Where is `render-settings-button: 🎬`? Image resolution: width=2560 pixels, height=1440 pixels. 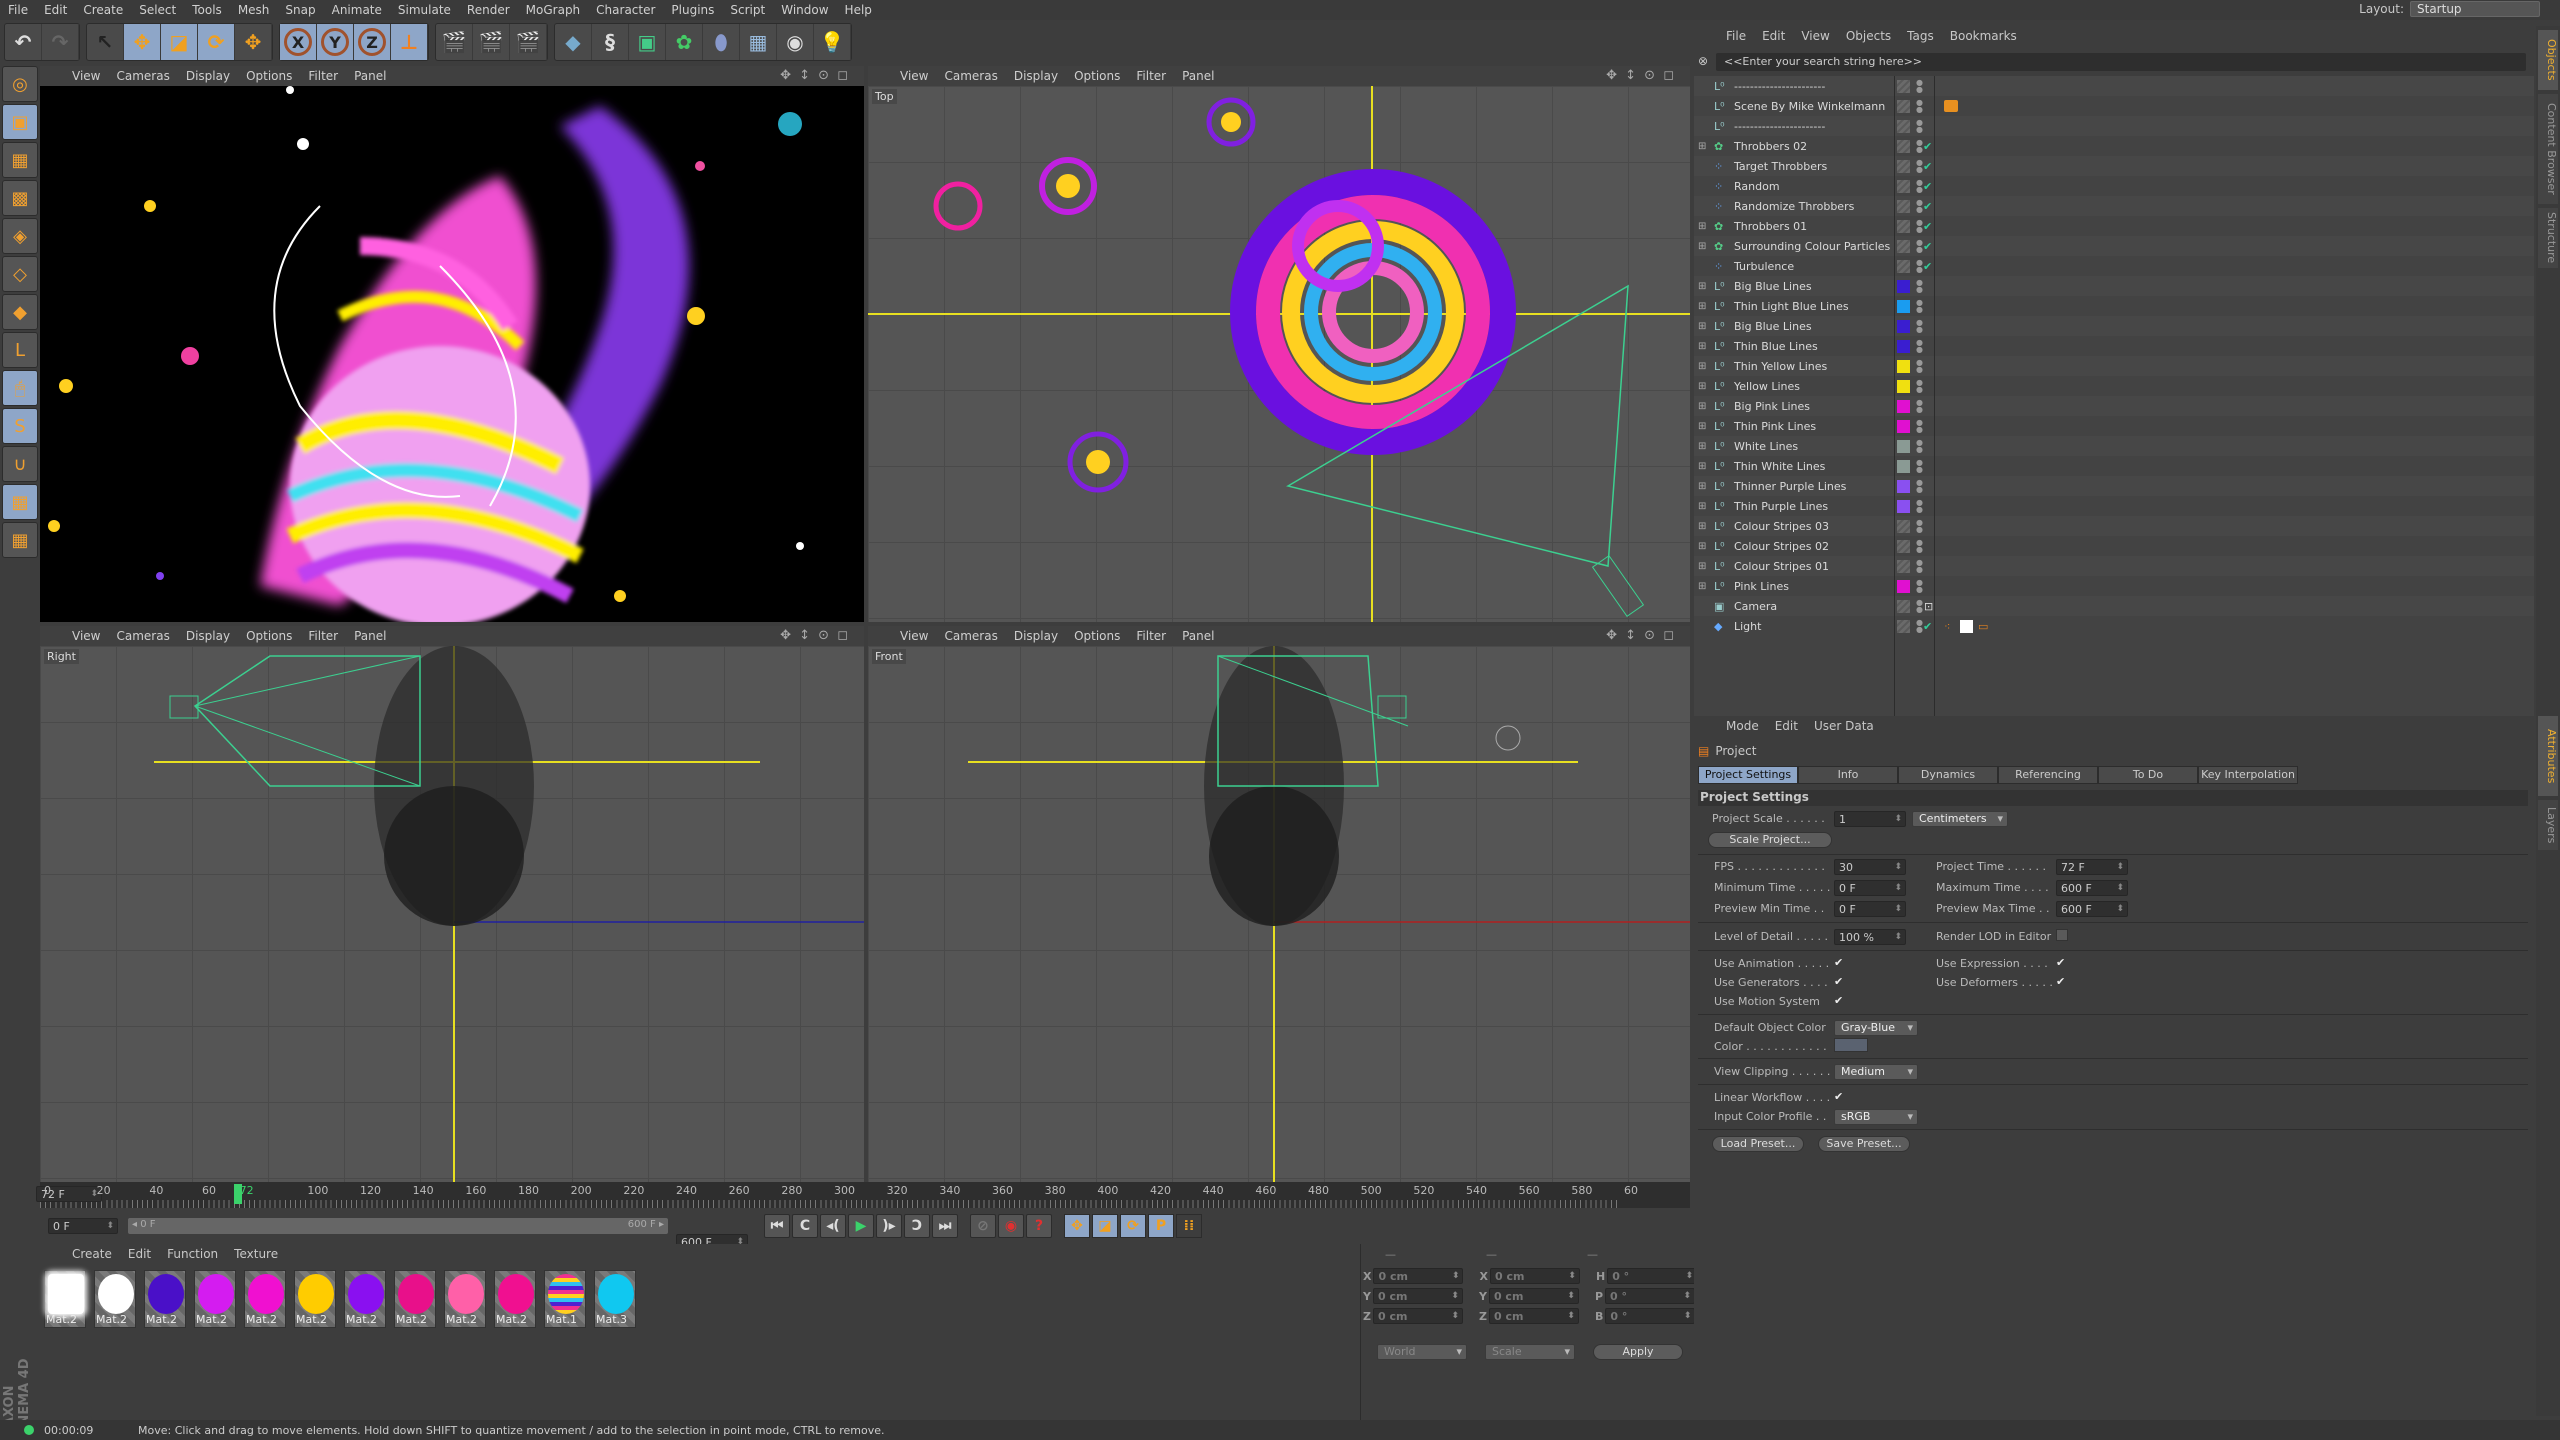
render-settings-button: 🎬 is located at coordinates (528, 42).